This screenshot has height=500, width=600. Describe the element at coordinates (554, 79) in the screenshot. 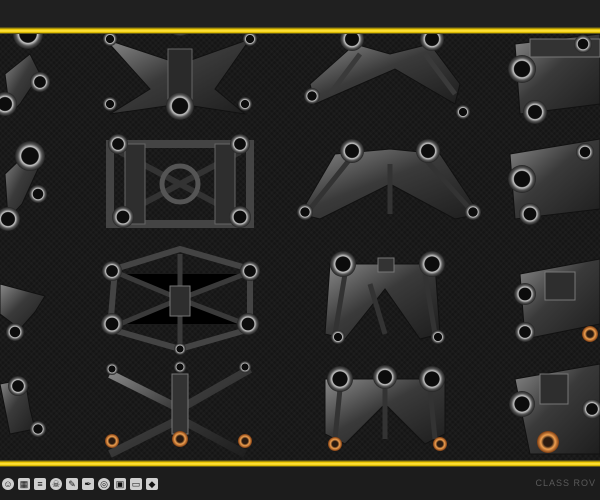

I see `part-col4-row1` at that location.